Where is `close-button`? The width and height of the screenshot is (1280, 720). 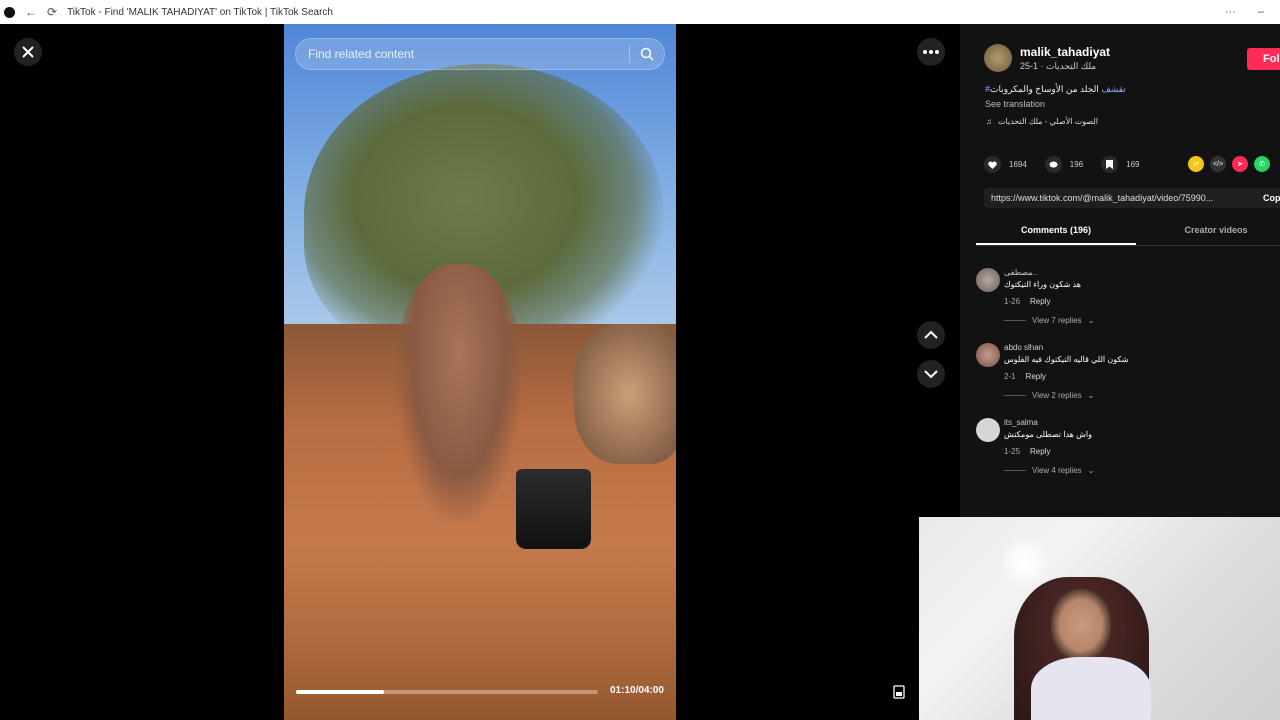
close-button is located at coordinates (28, 52).